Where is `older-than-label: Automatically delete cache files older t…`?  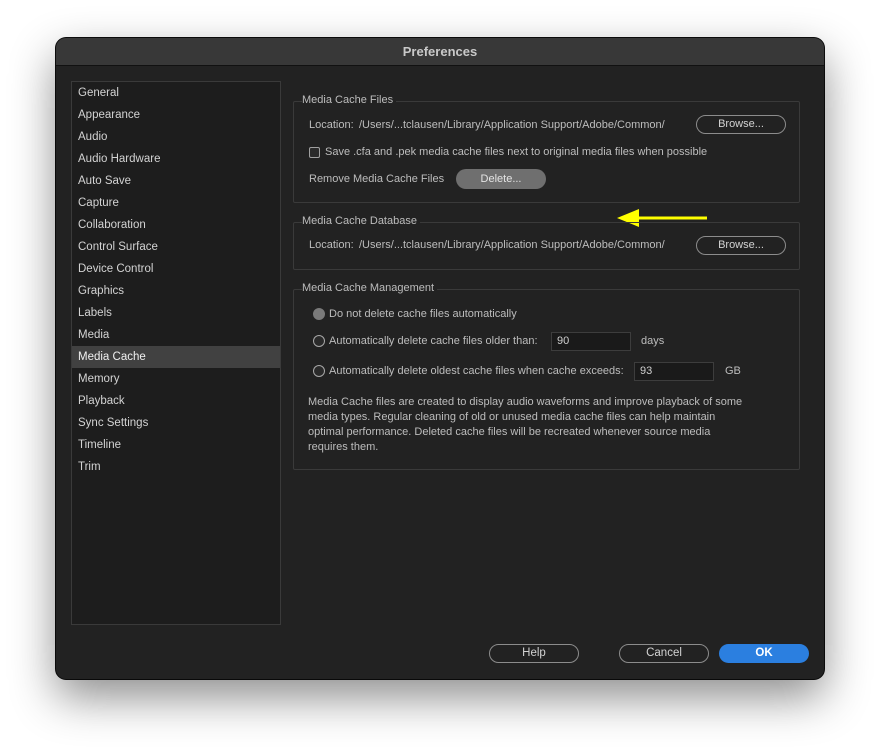
older-than-label: Automatically delete cache files older t… is located at coordinates (433, 341).